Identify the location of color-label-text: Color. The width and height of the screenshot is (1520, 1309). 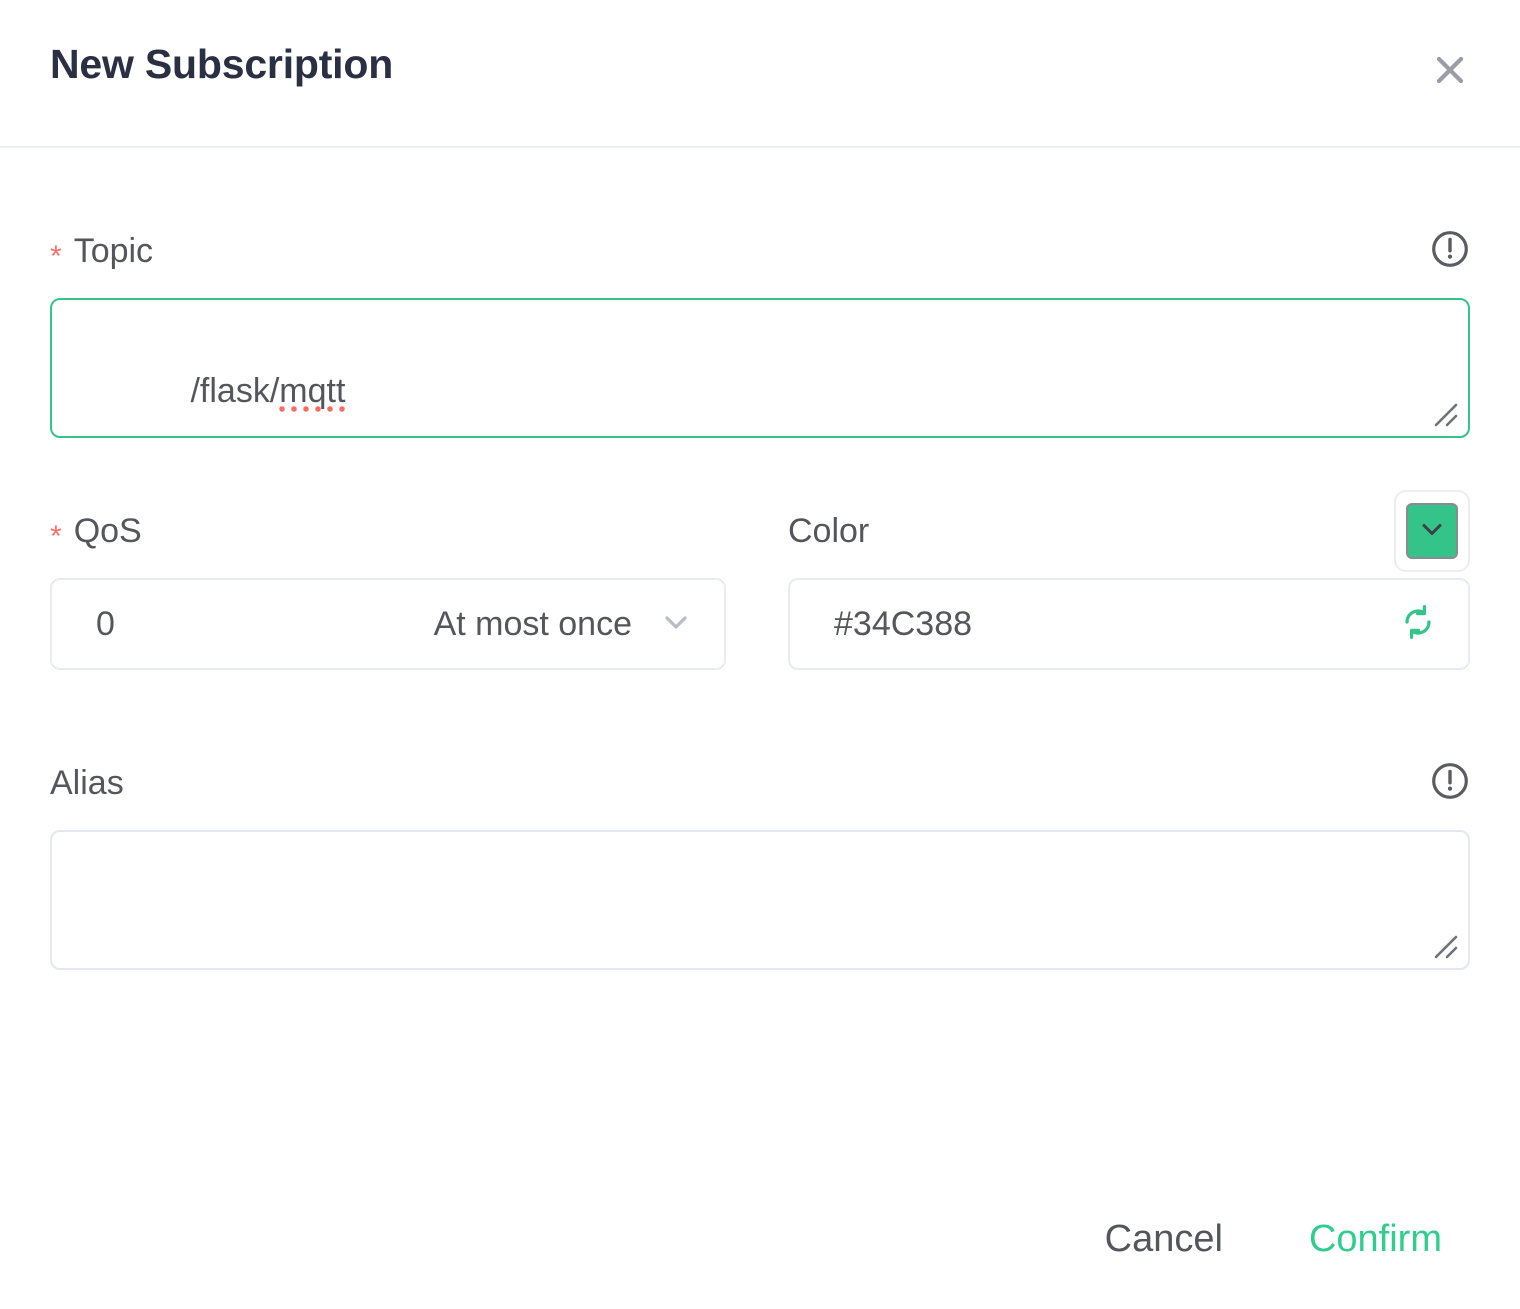
(829, 531).